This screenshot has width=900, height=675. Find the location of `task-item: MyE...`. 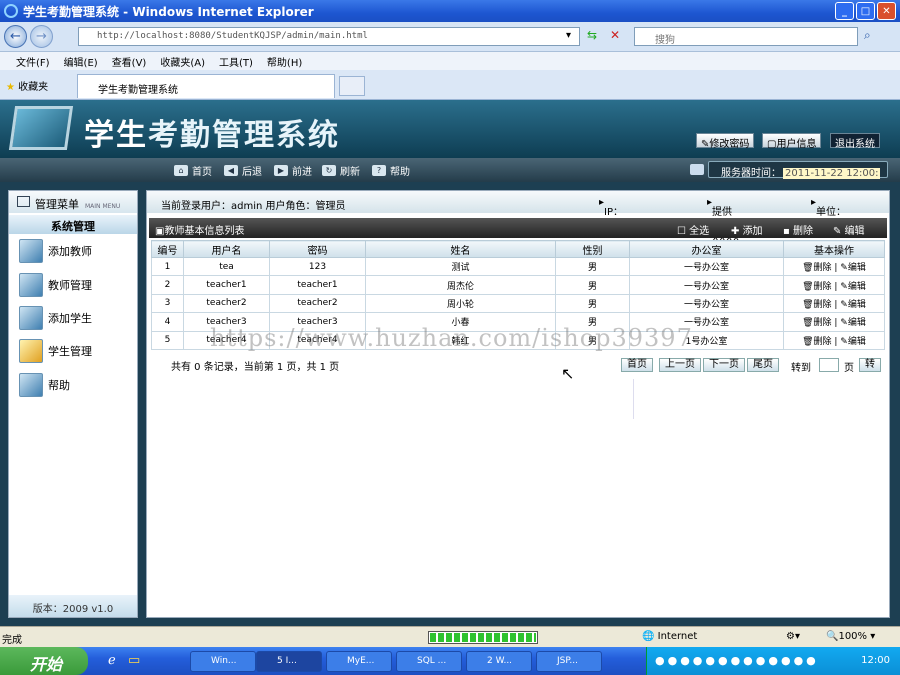

task-item: MyE... is located at coordinates (359, 661).